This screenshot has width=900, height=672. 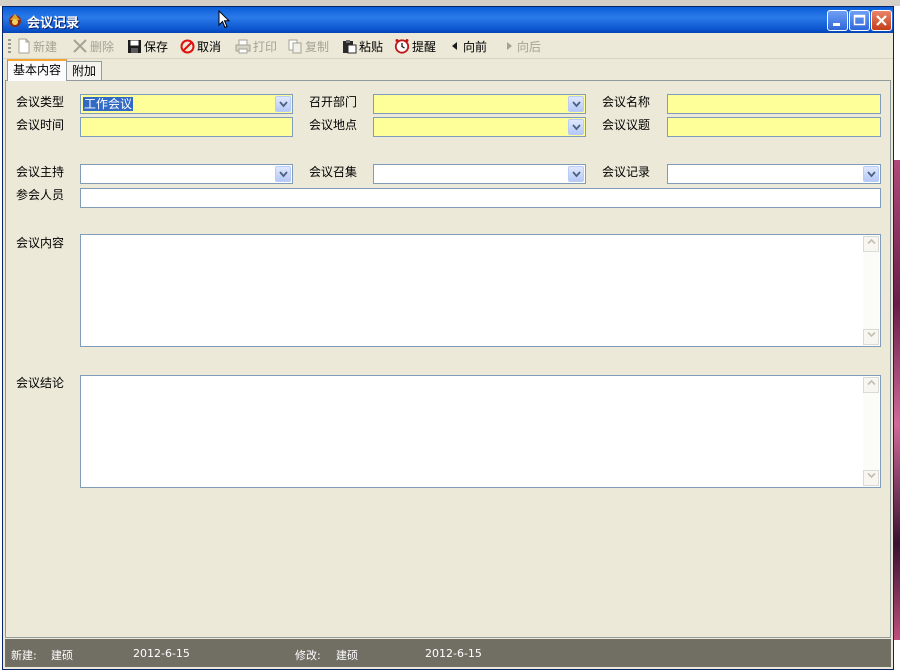 I want to click on meeting-name-input, so click(x=774, y=104).